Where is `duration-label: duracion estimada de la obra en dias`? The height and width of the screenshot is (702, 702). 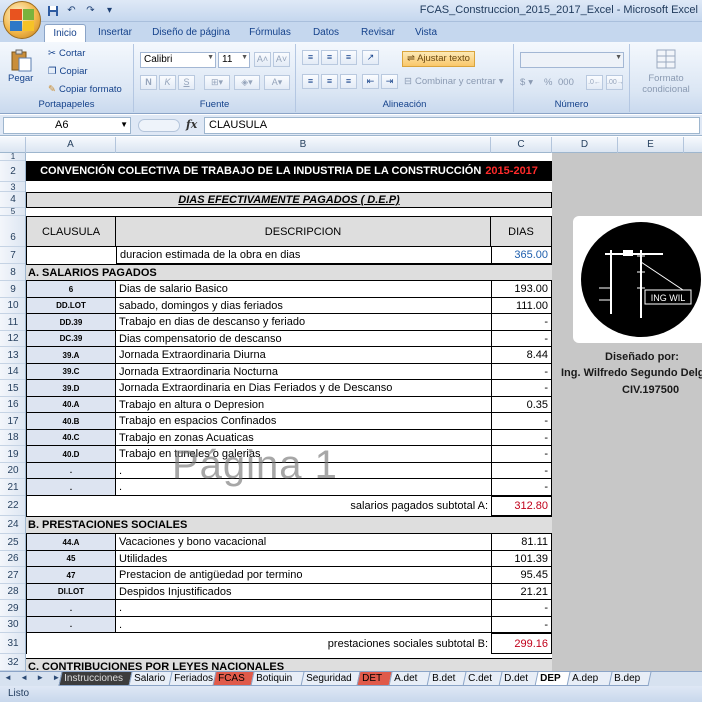 duration-label: duracion estimada de la obra en dias is located at coordinates (303, 255).